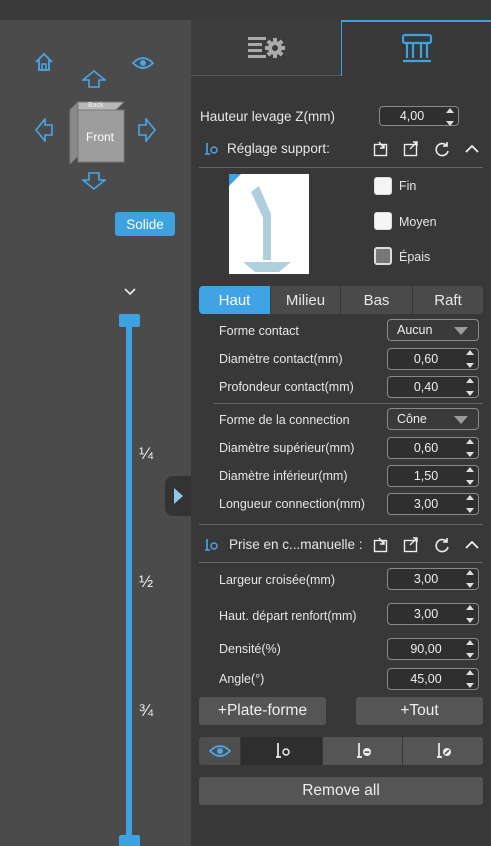 The width and height of the screenshot is (491, 846). What do you see at coordinates (442, 149) in the screenshot?
I see `refresh-icon` at bounding box center [442, 149].